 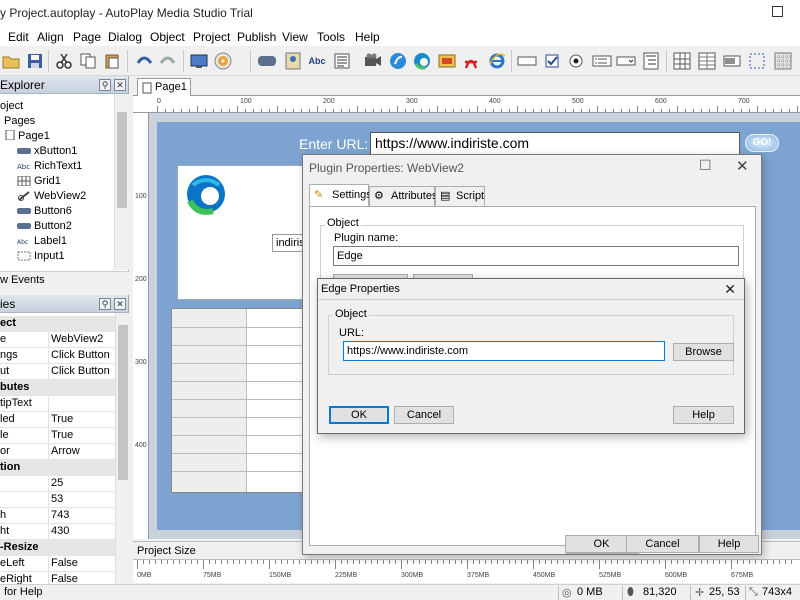 I want to click on tab-attributes: ⚙ Attributes, so click(x=403, y=196).